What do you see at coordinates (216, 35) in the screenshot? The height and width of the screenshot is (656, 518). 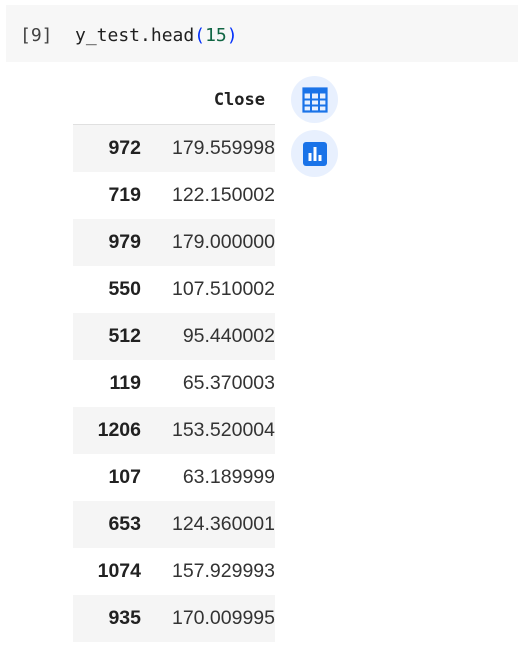 I see `code-argument: 15` at bounding box center [216, 35].